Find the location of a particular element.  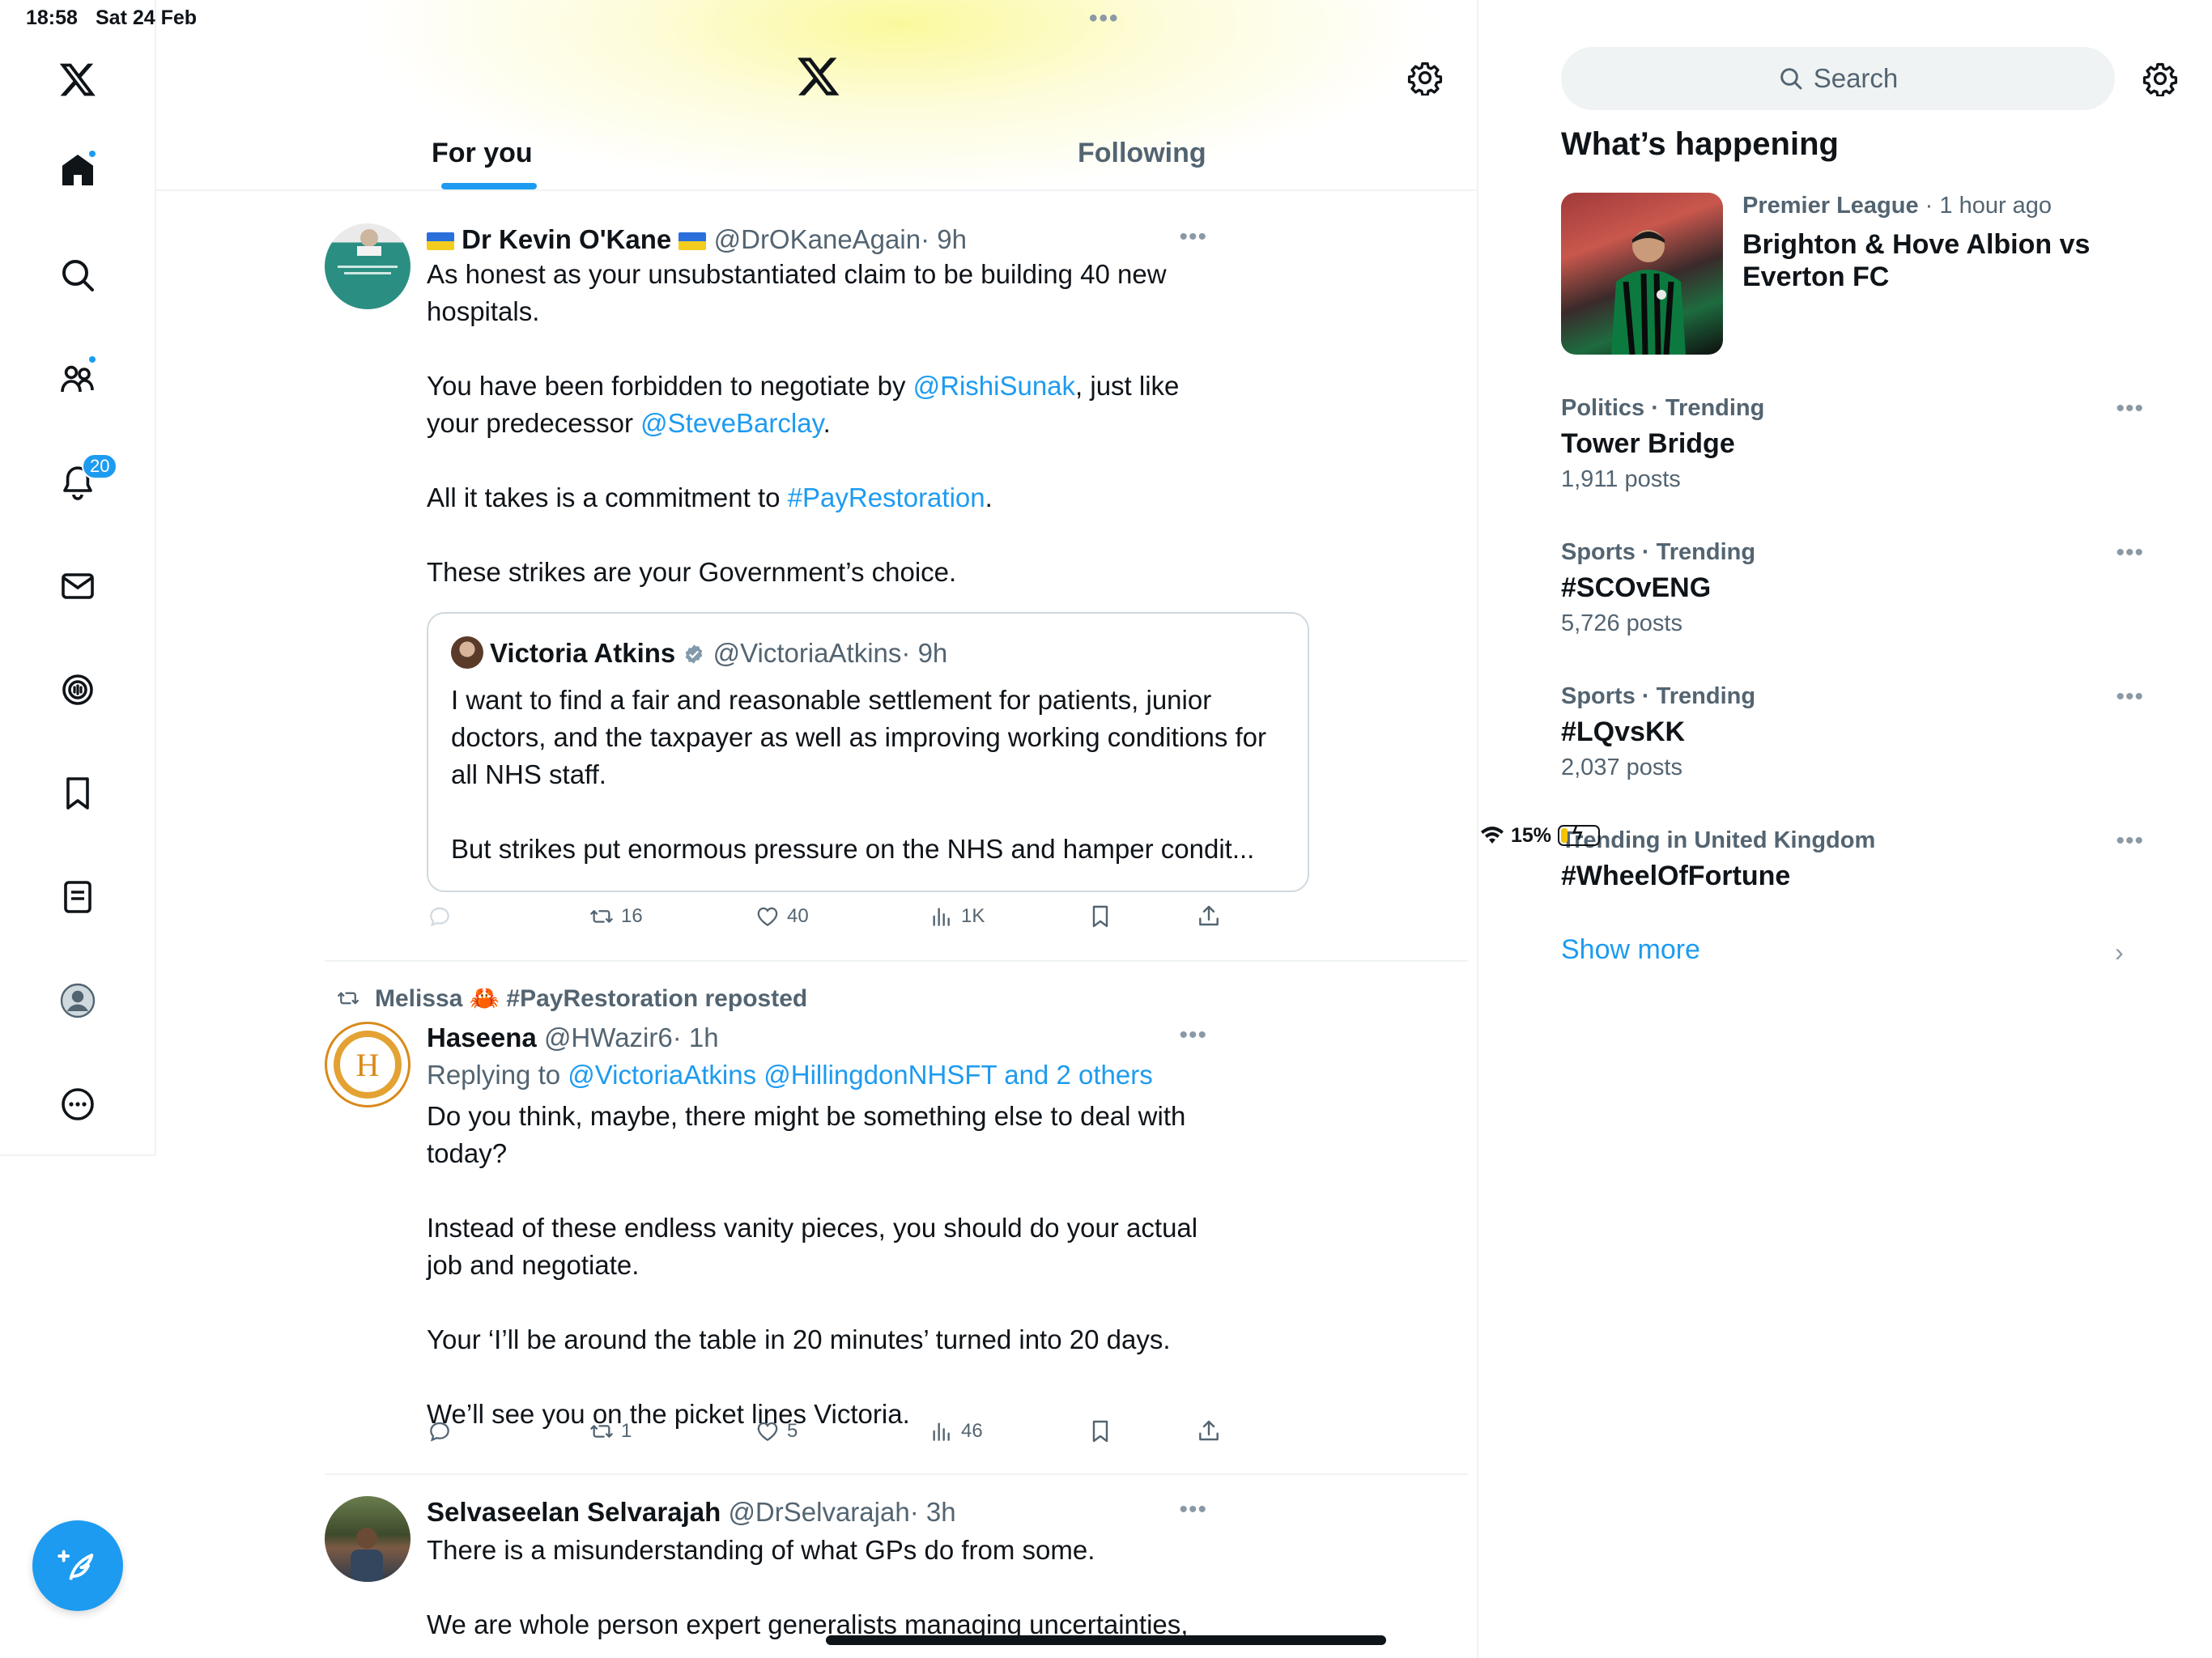

quote-author-handle: @VictoriaAtkins is located at coordinates (808, 653).